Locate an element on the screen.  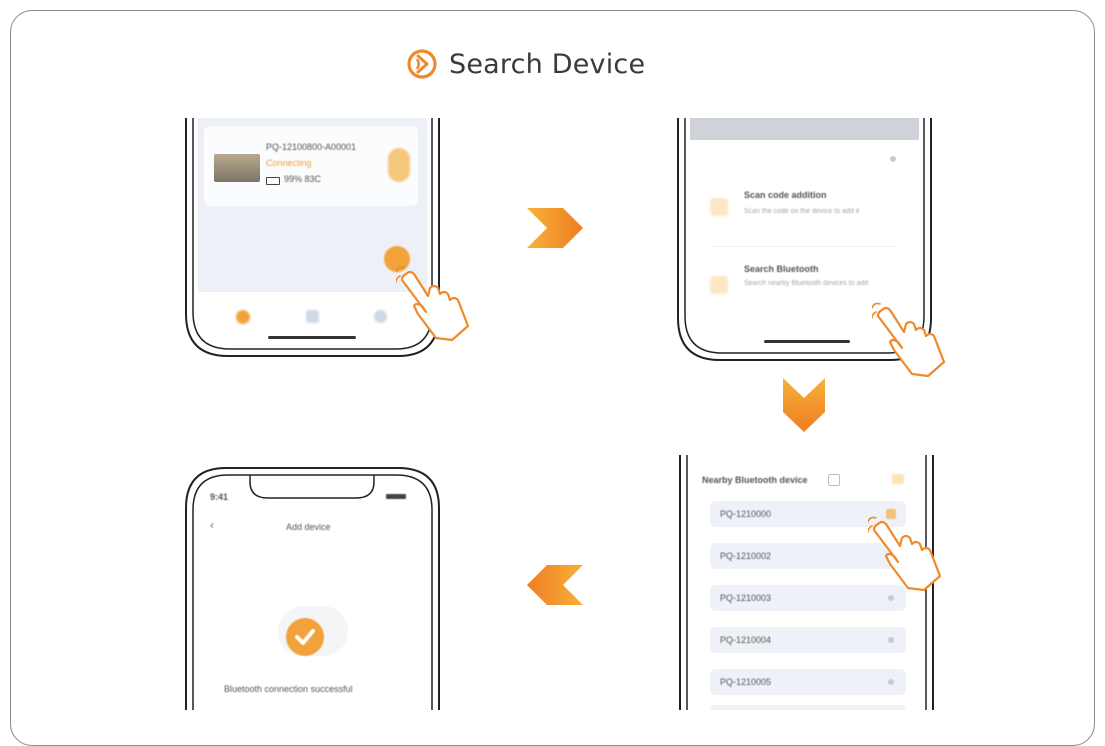
device-row-name: PQ-1210003 is located at coordinates (746, 598).